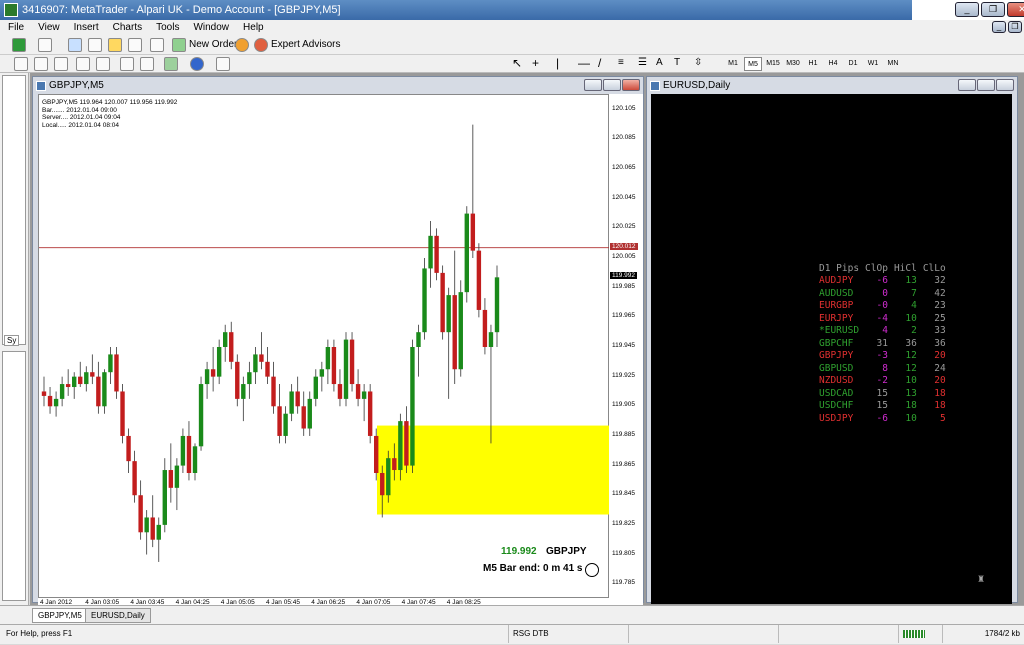 This screenshot has height=645, width=1024. What do you see at coordinates (585, 64) in the screenshot?
I see `horizontal-line-icon: —` at bounding box center [585, 64].